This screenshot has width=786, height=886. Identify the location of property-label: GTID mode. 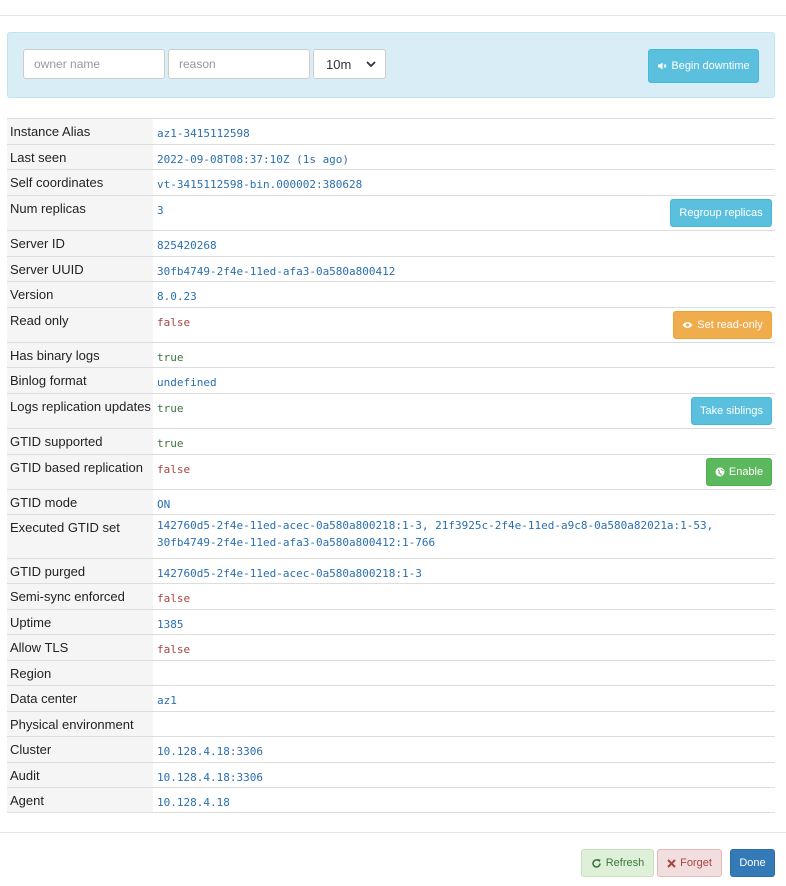
(80, 502).